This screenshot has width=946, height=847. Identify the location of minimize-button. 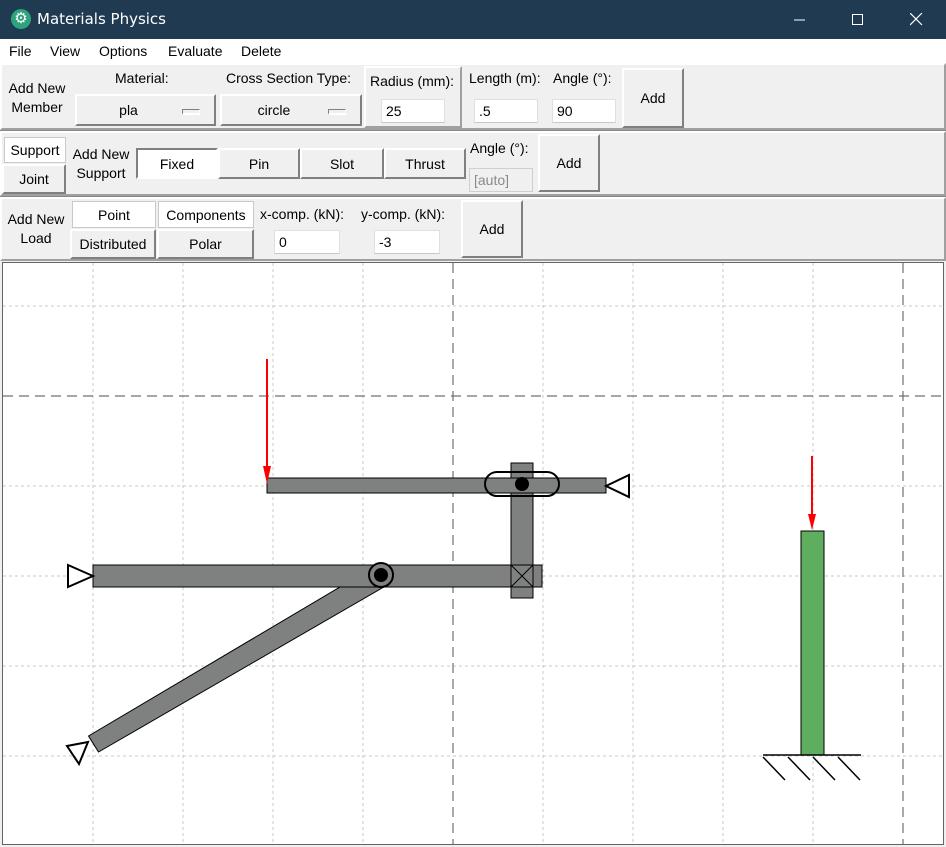
(800, 19).